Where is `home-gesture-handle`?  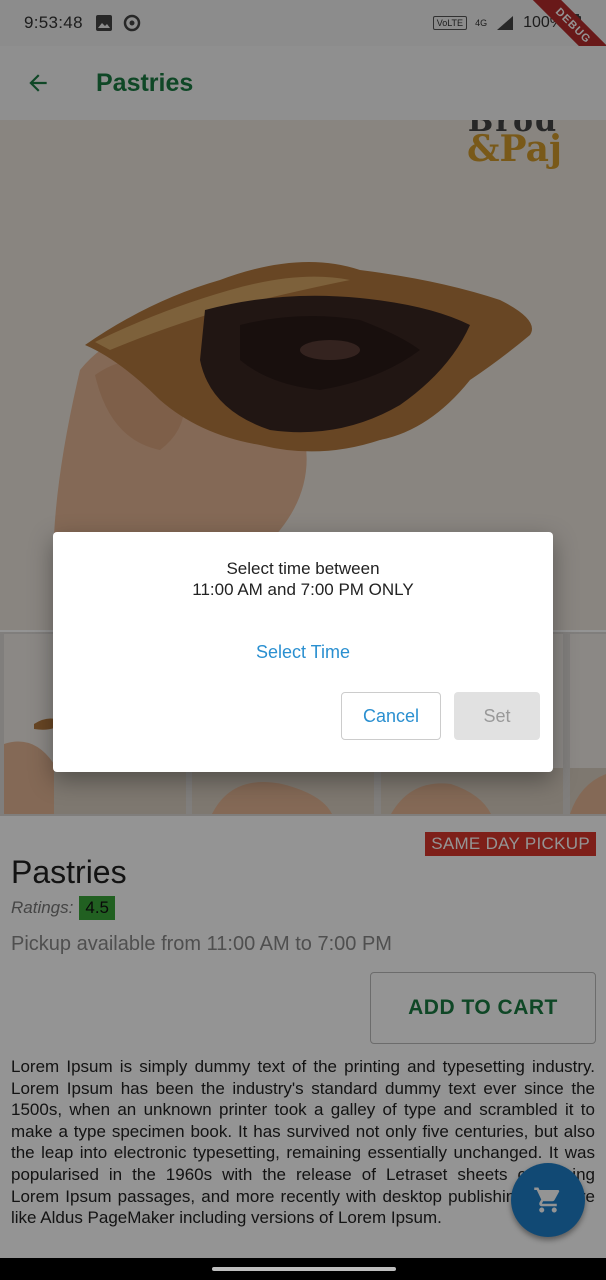
home-gesture-handle is located at coordinates (304, 1269).